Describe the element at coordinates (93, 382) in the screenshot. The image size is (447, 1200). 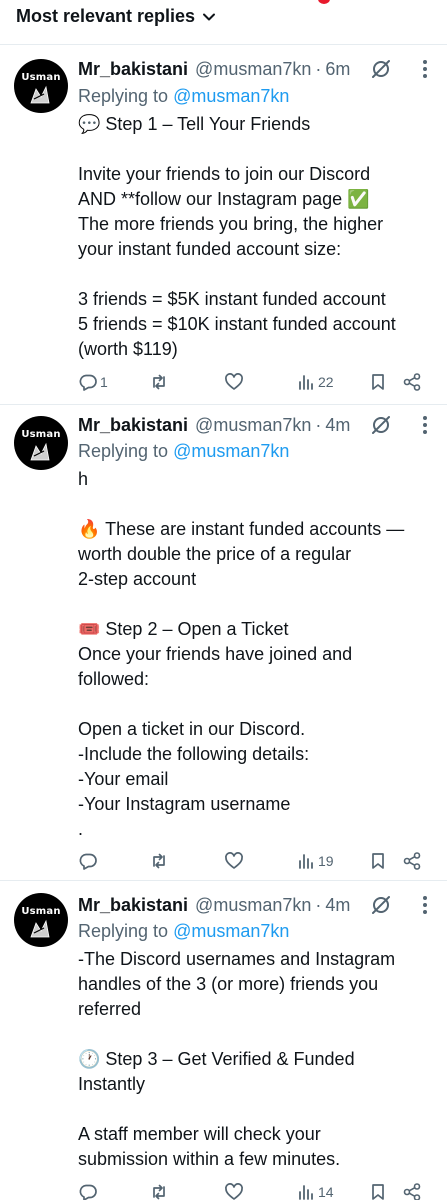
I see `reply-button: 1` at that location.